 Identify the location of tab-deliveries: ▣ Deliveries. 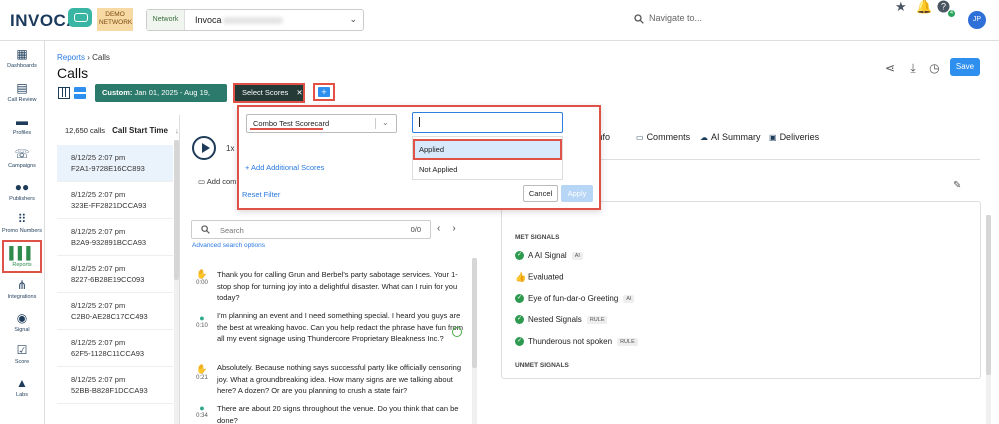
(794, 137).